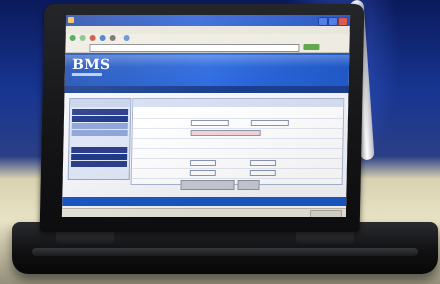 This screenshot has height=284, width=440. What do you see at coordinates (204, 201) in the screenshot?
I see `site-footer` at bounding box center [204, 201].